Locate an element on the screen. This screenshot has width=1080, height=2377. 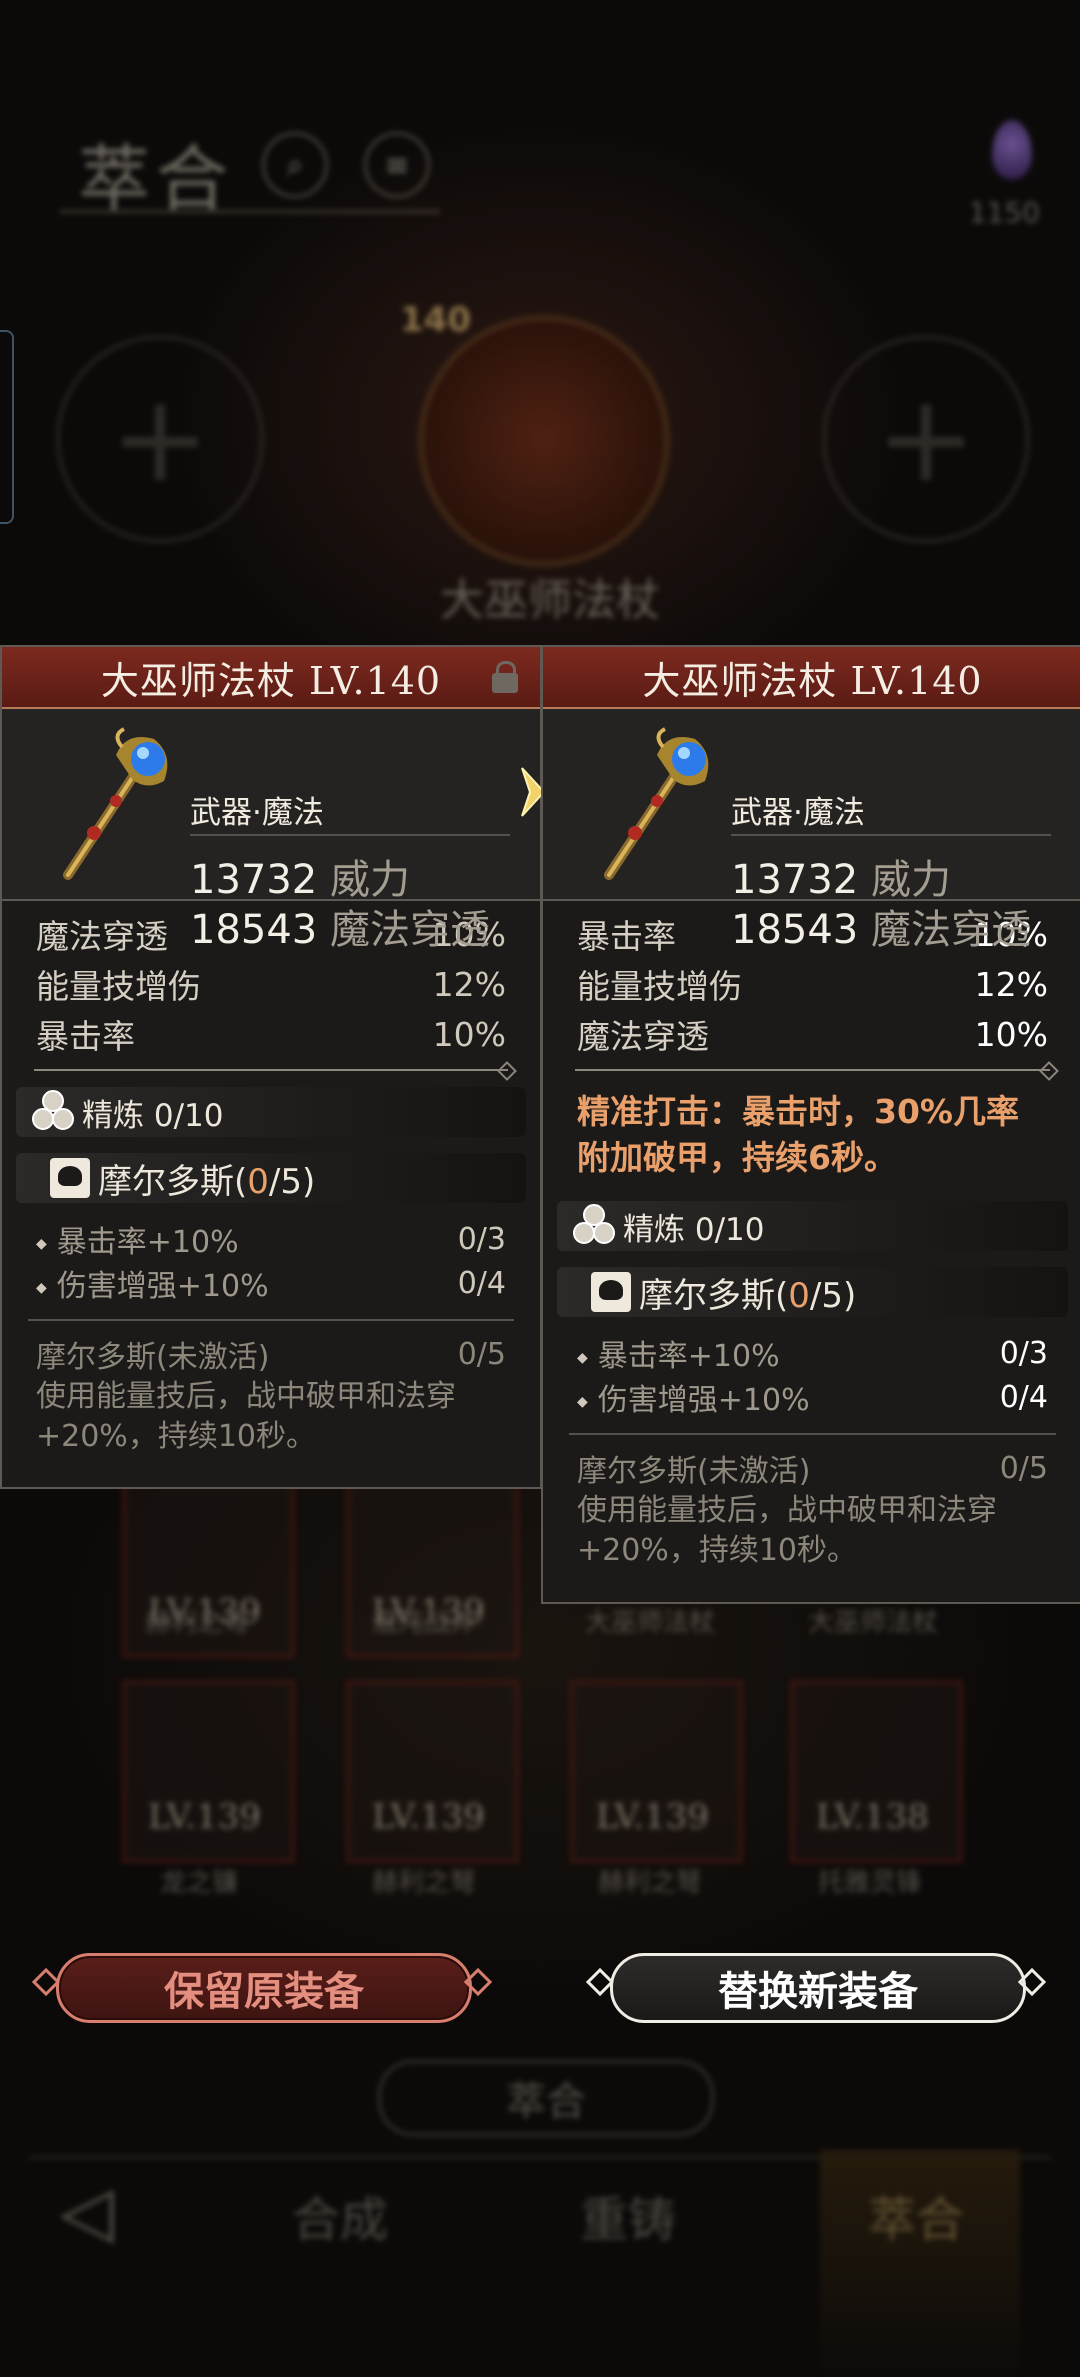
title-underline is located at coordinates (250, 211).